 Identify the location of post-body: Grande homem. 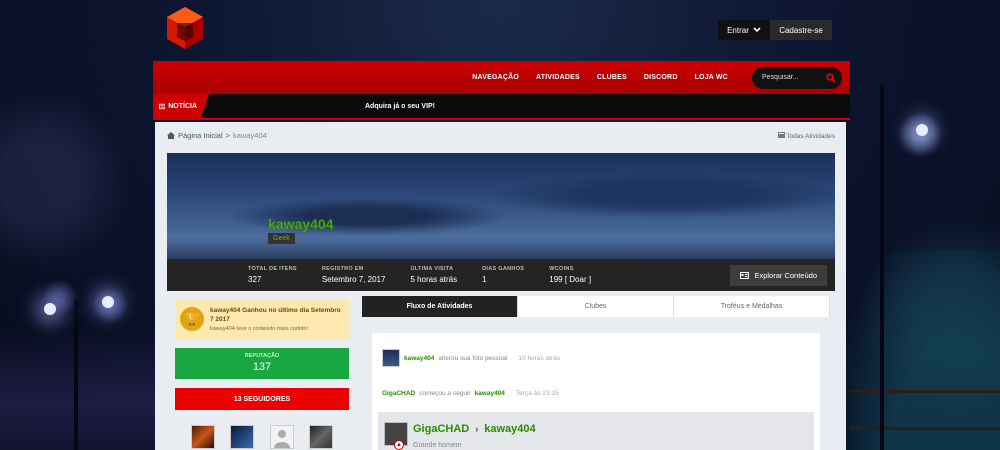
(437, 445).